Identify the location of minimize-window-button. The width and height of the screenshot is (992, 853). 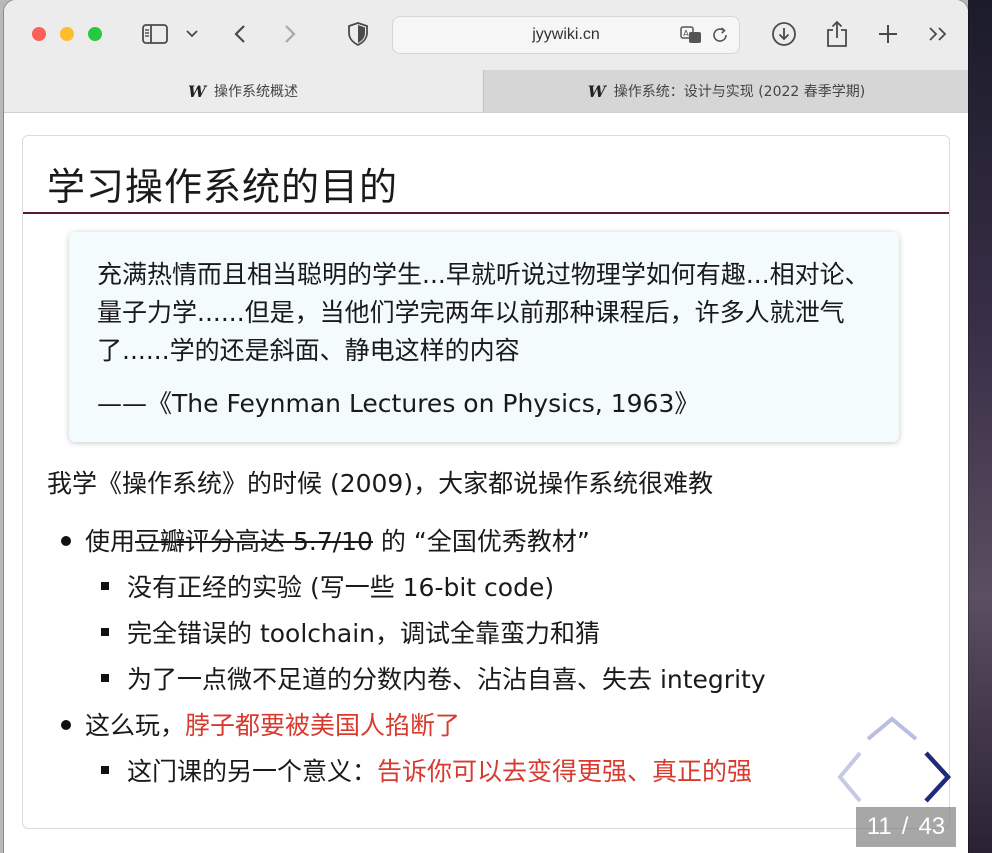
(67, 34).